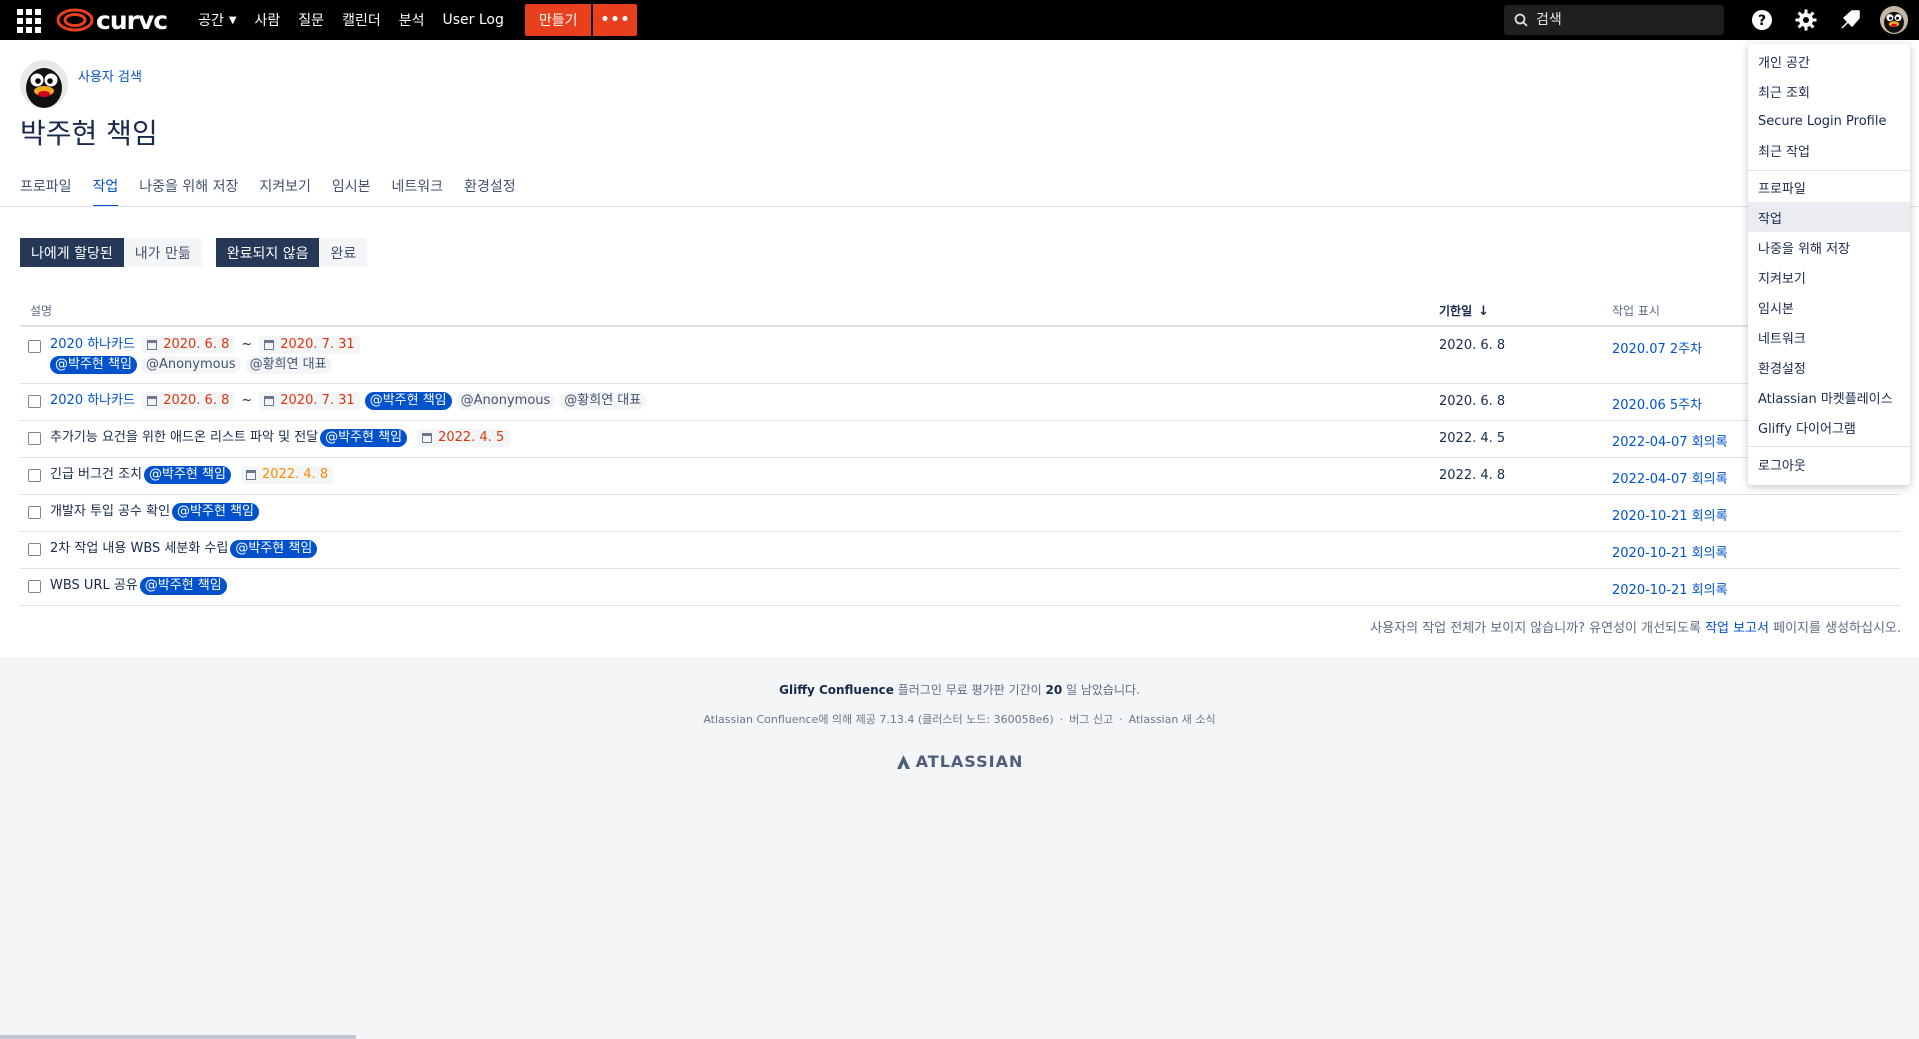  I want to click on nav-spaces: 공간 ▼, so click(217, 20).